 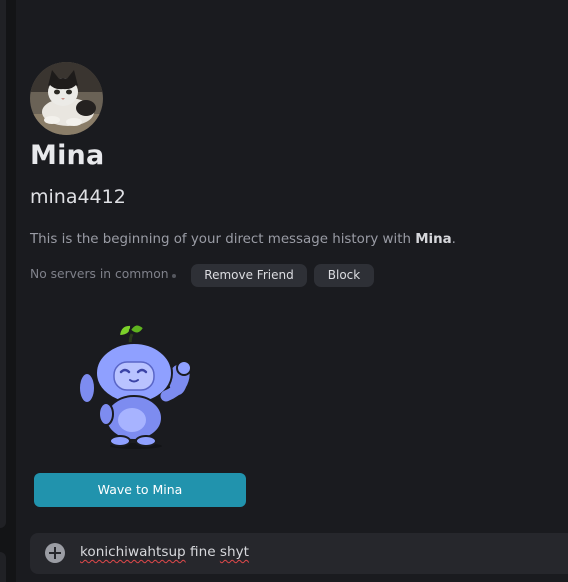 What do you see at coordinates (67, 155) in the screenshot?
I see `display-name: Mina` at bounding box center [67, 155].